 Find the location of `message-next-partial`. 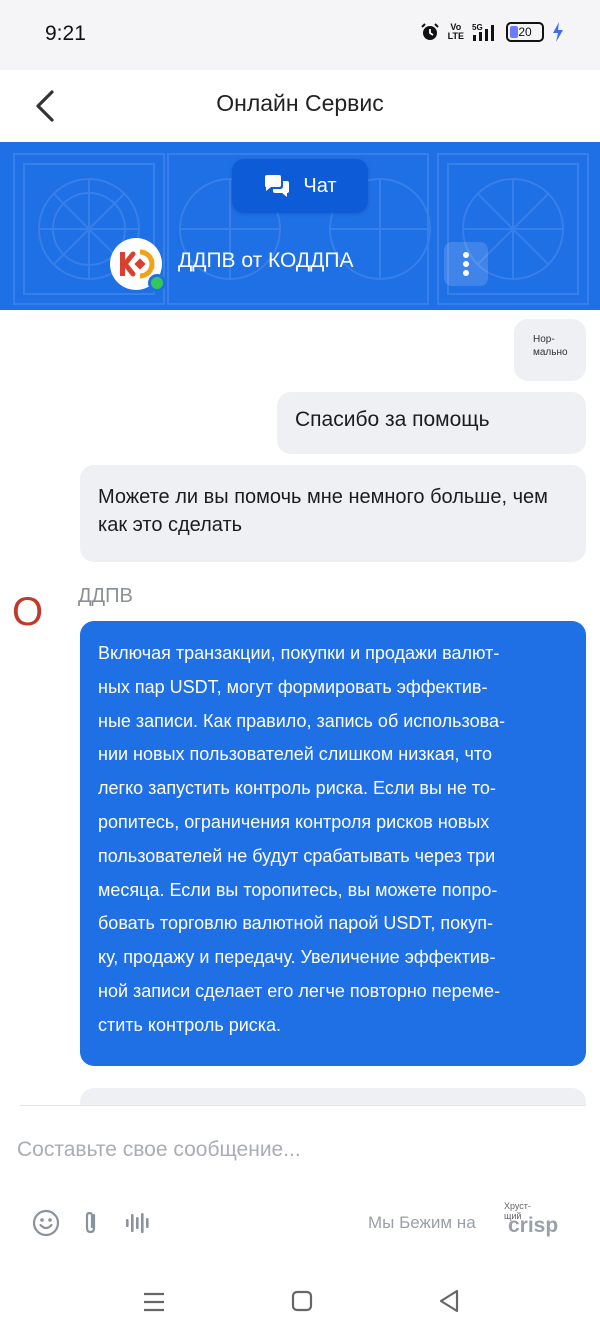

message-next-partial is located at coordinates (333, 1096).